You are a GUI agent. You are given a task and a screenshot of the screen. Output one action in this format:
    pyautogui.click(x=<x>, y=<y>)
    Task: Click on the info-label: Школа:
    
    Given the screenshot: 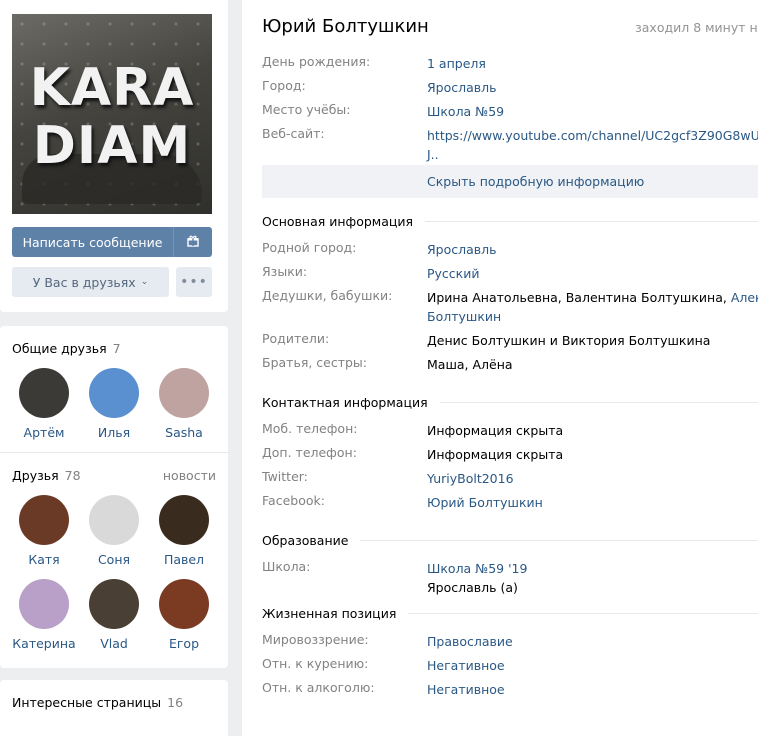 What is the action you would take?
    pyautogui.click(x=286, y=566)
    